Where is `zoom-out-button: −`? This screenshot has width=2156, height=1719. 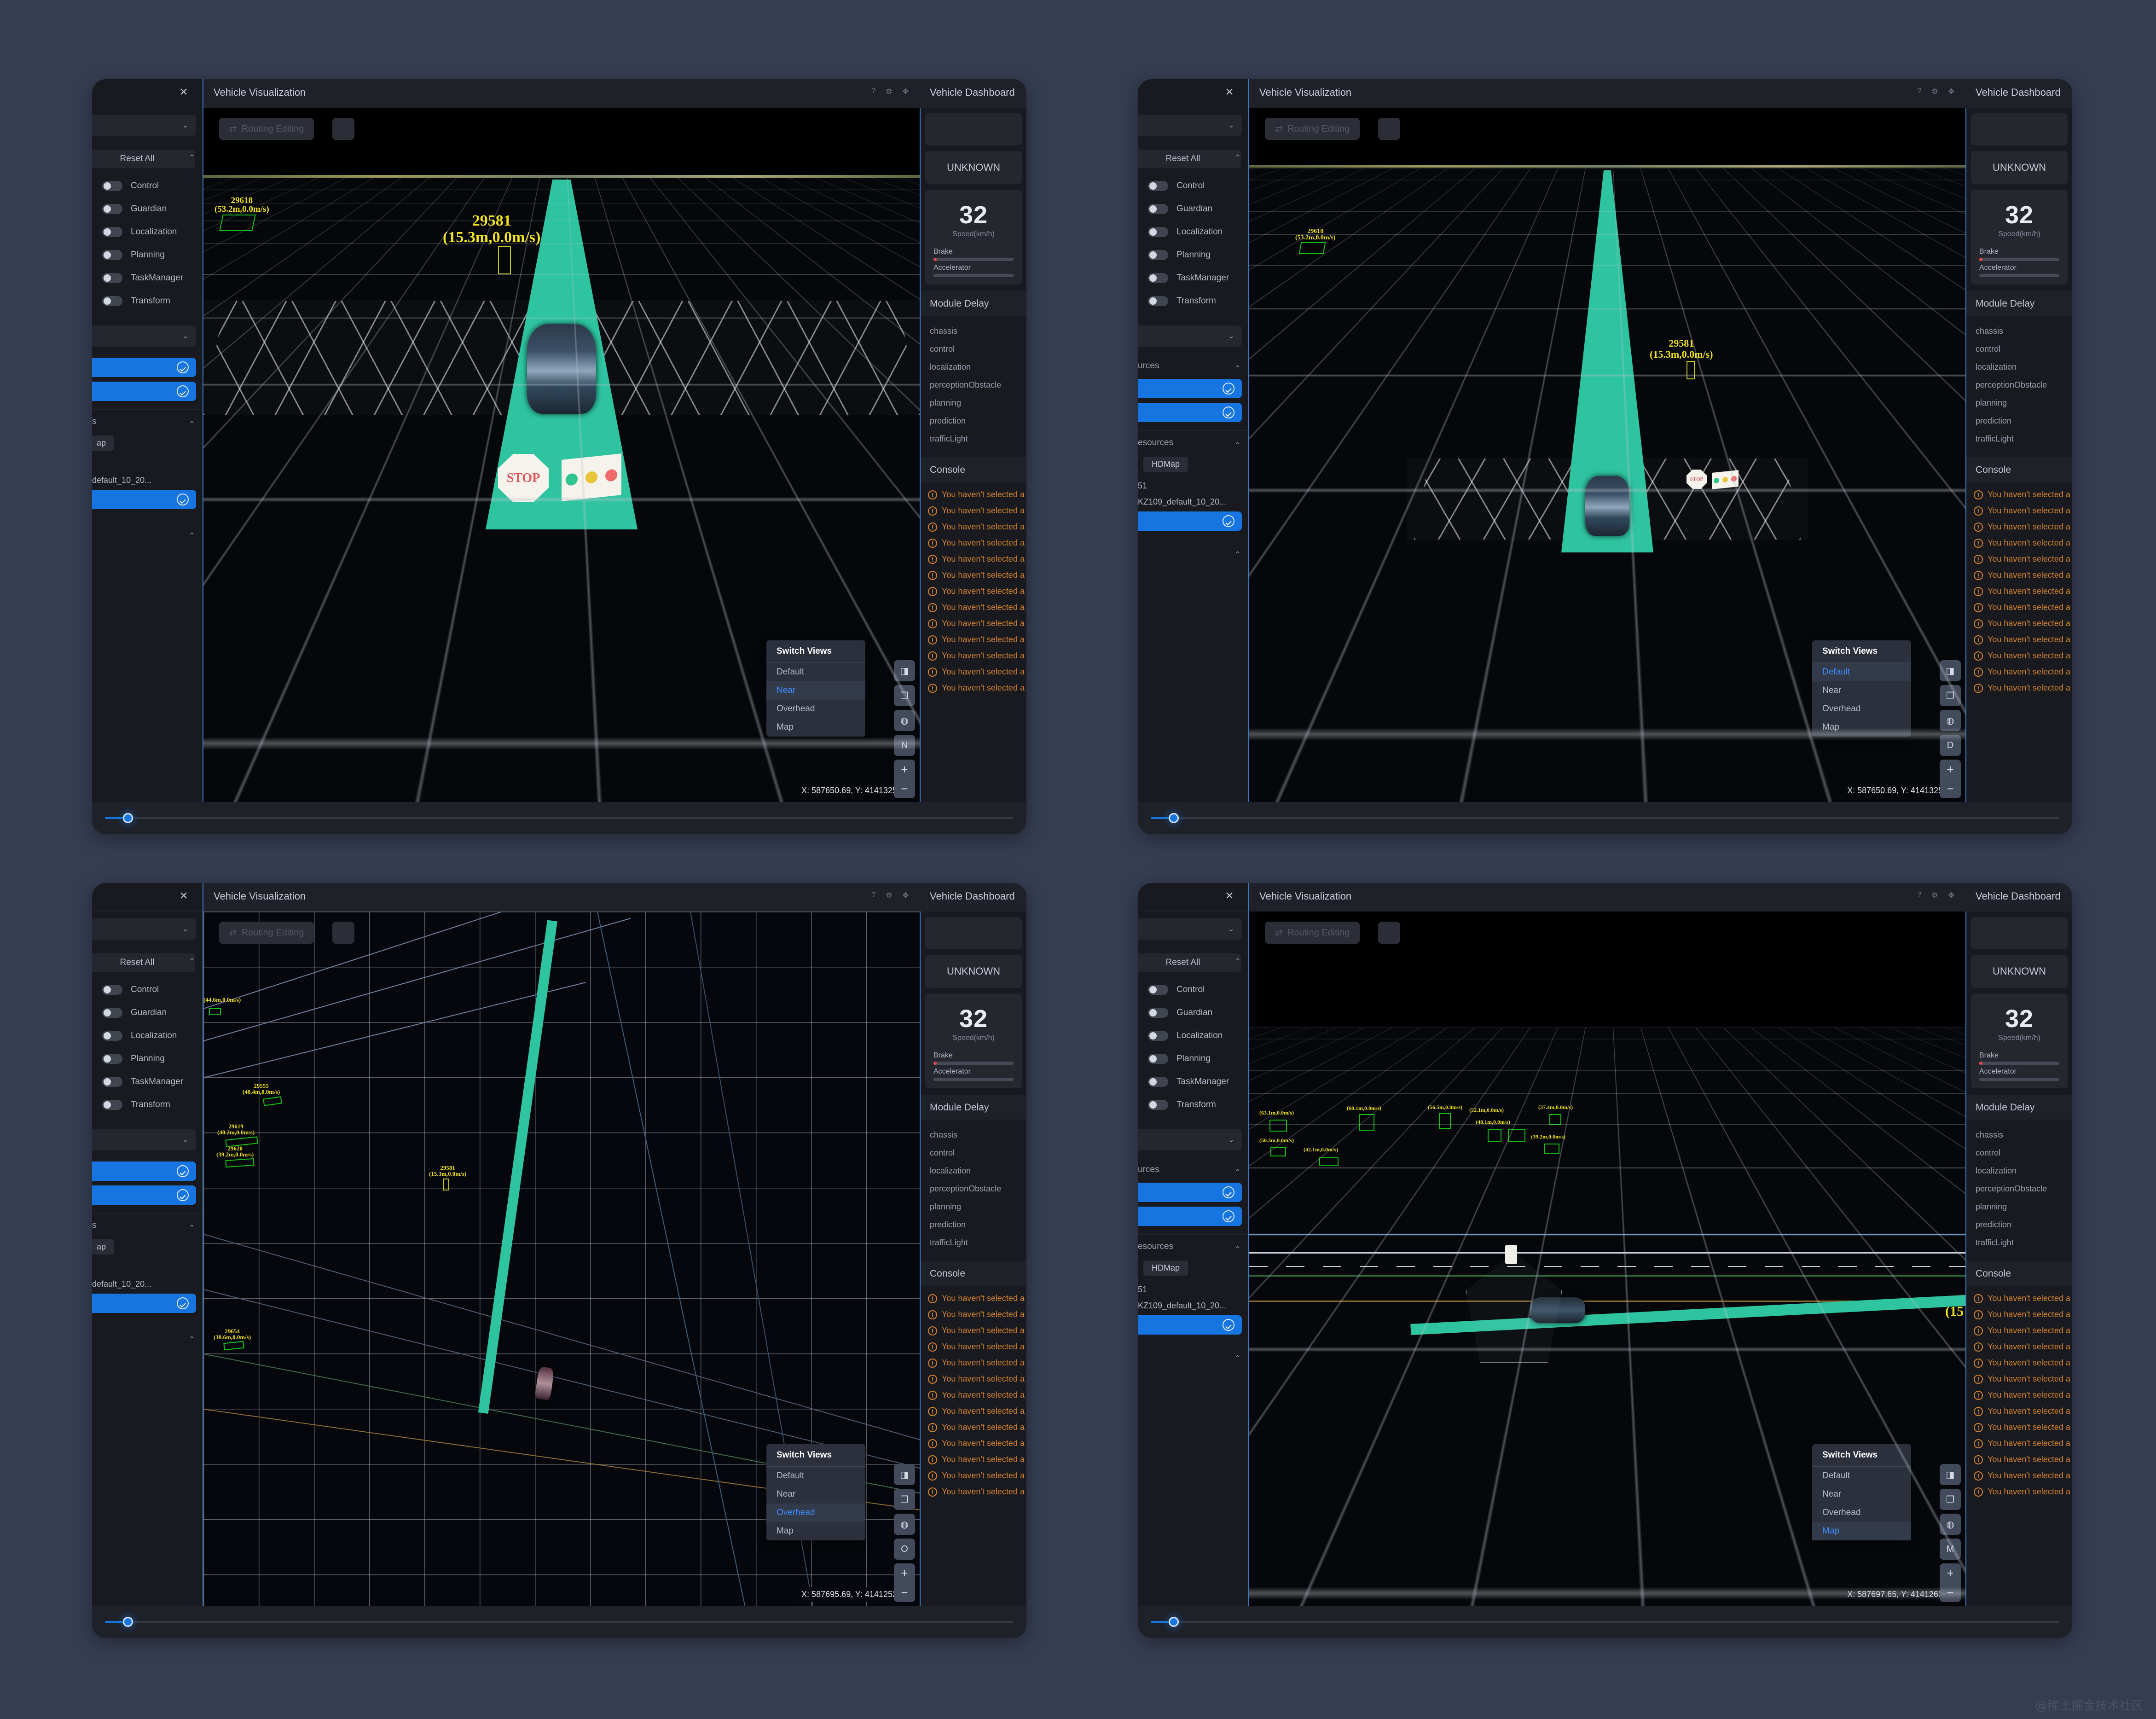
zoom-out-button: − is located at coordinates (1950, 1593).